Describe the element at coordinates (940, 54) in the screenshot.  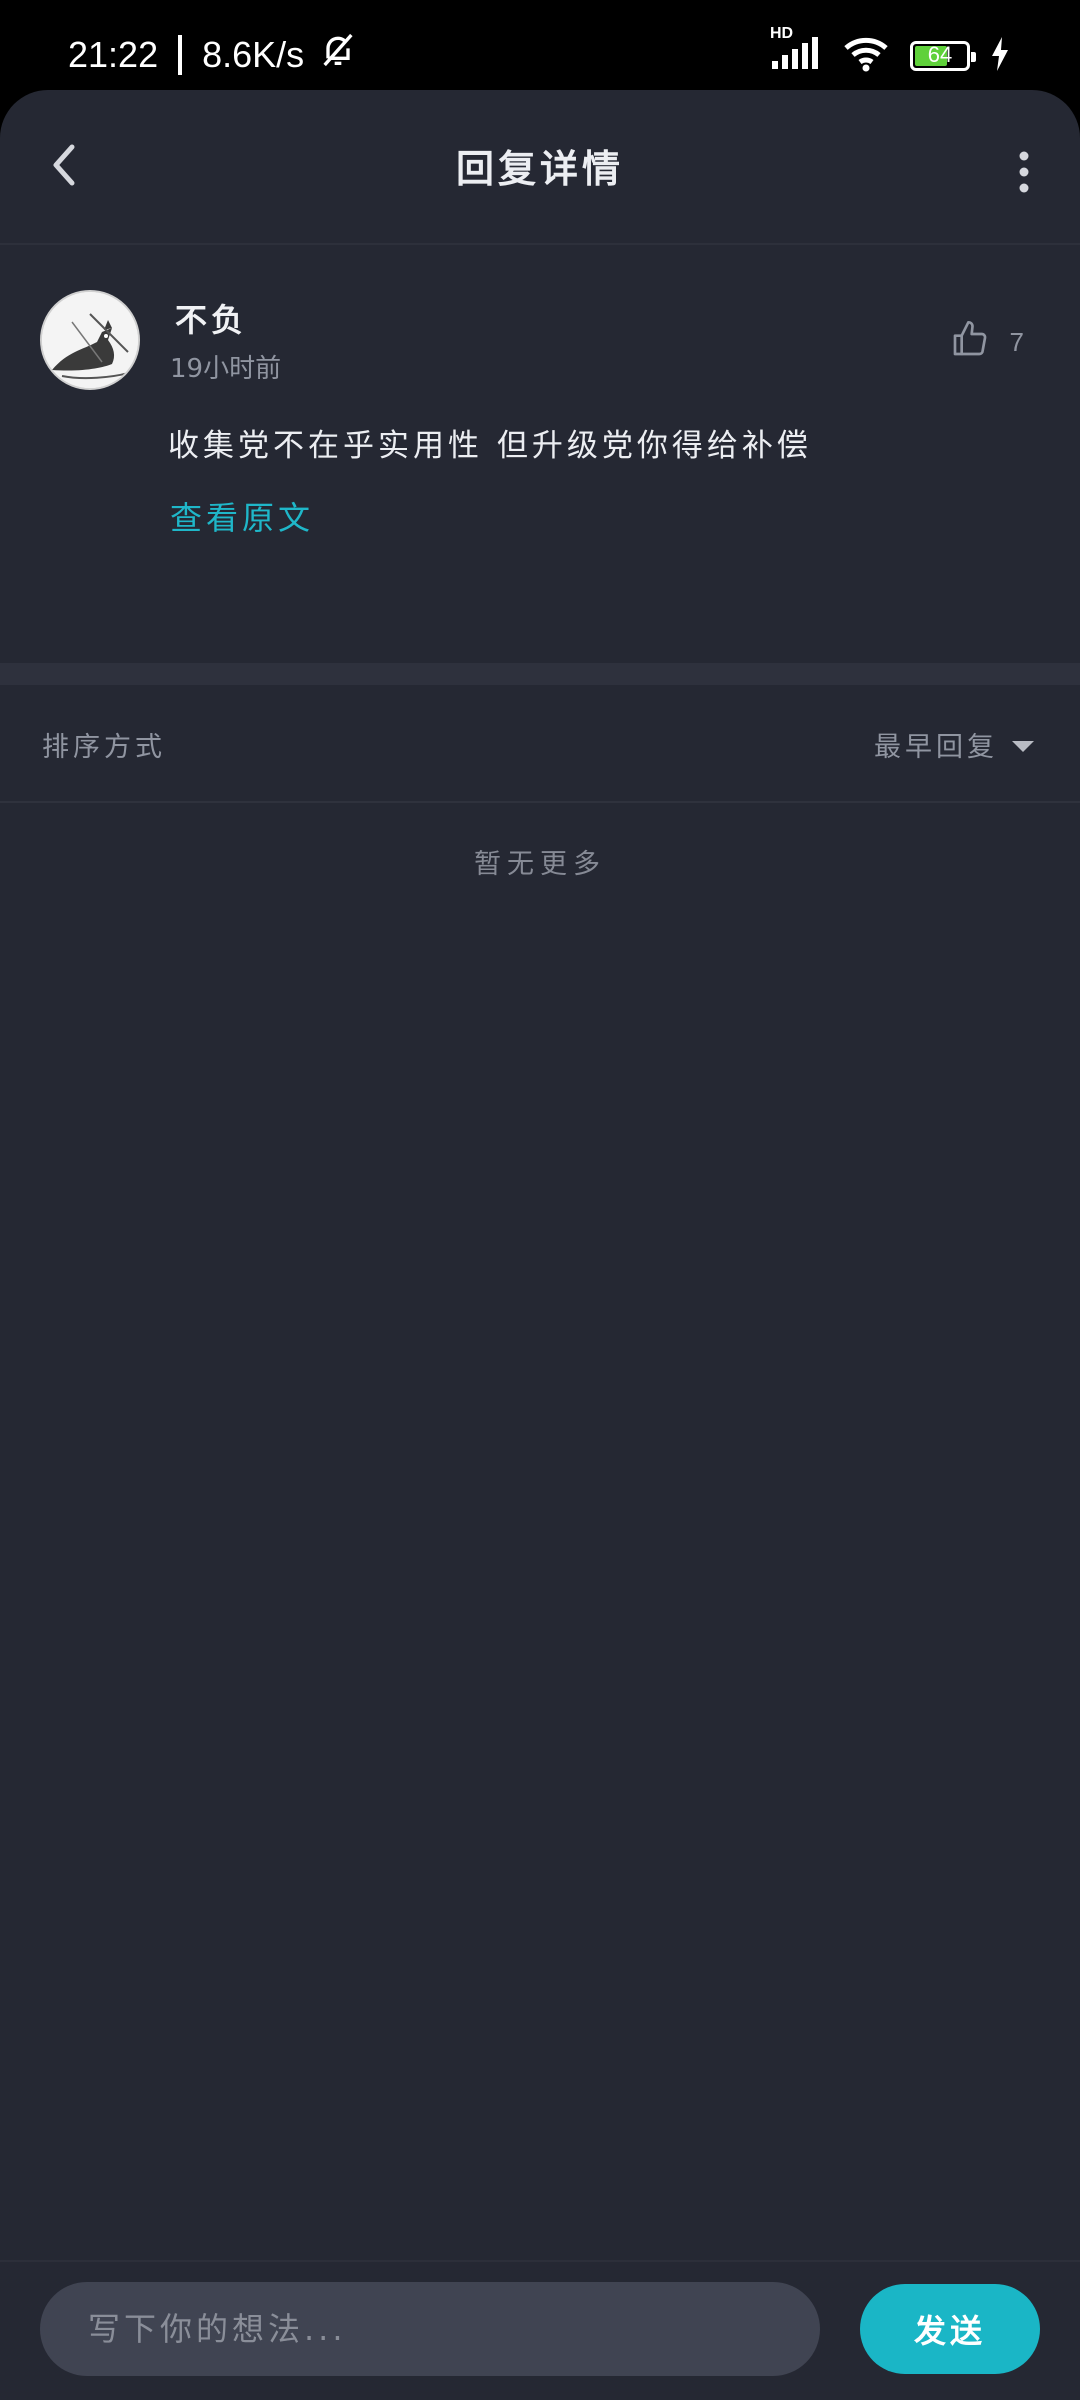
I see `battery-level: 64` at that location.